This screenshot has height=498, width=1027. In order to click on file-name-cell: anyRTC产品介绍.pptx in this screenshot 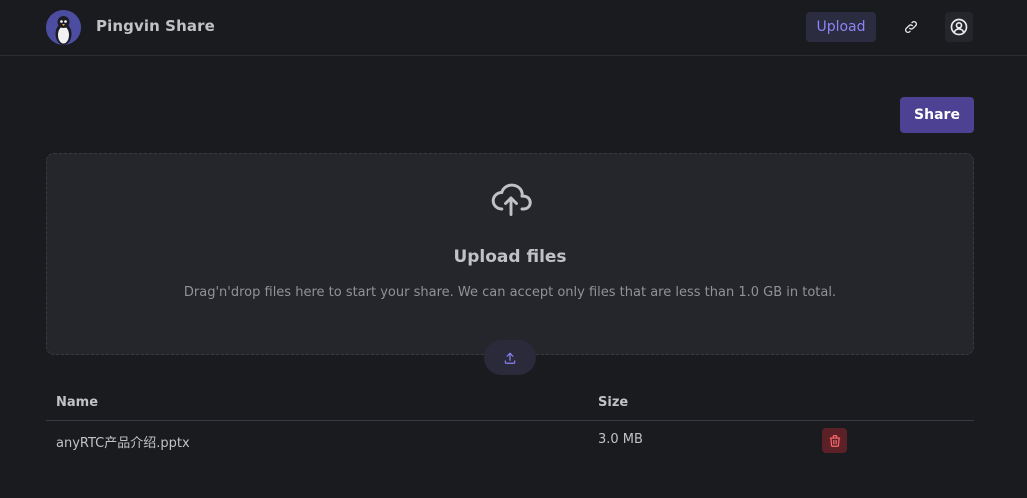, I will do `click(123, 443)`.